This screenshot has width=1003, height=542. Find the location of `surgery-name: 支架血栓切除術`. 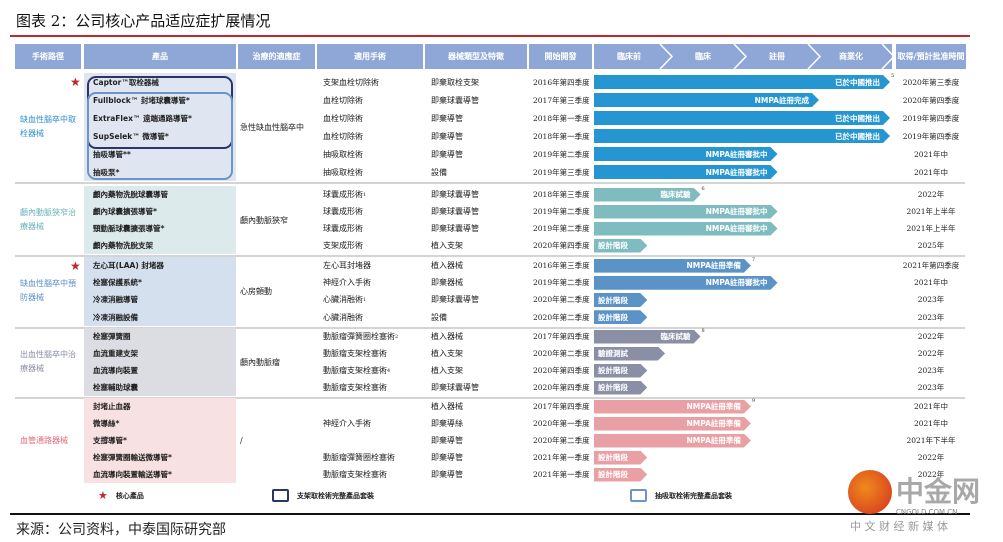

surgery-name: 支架血栓切除術 is located at coordinates (351, 82).